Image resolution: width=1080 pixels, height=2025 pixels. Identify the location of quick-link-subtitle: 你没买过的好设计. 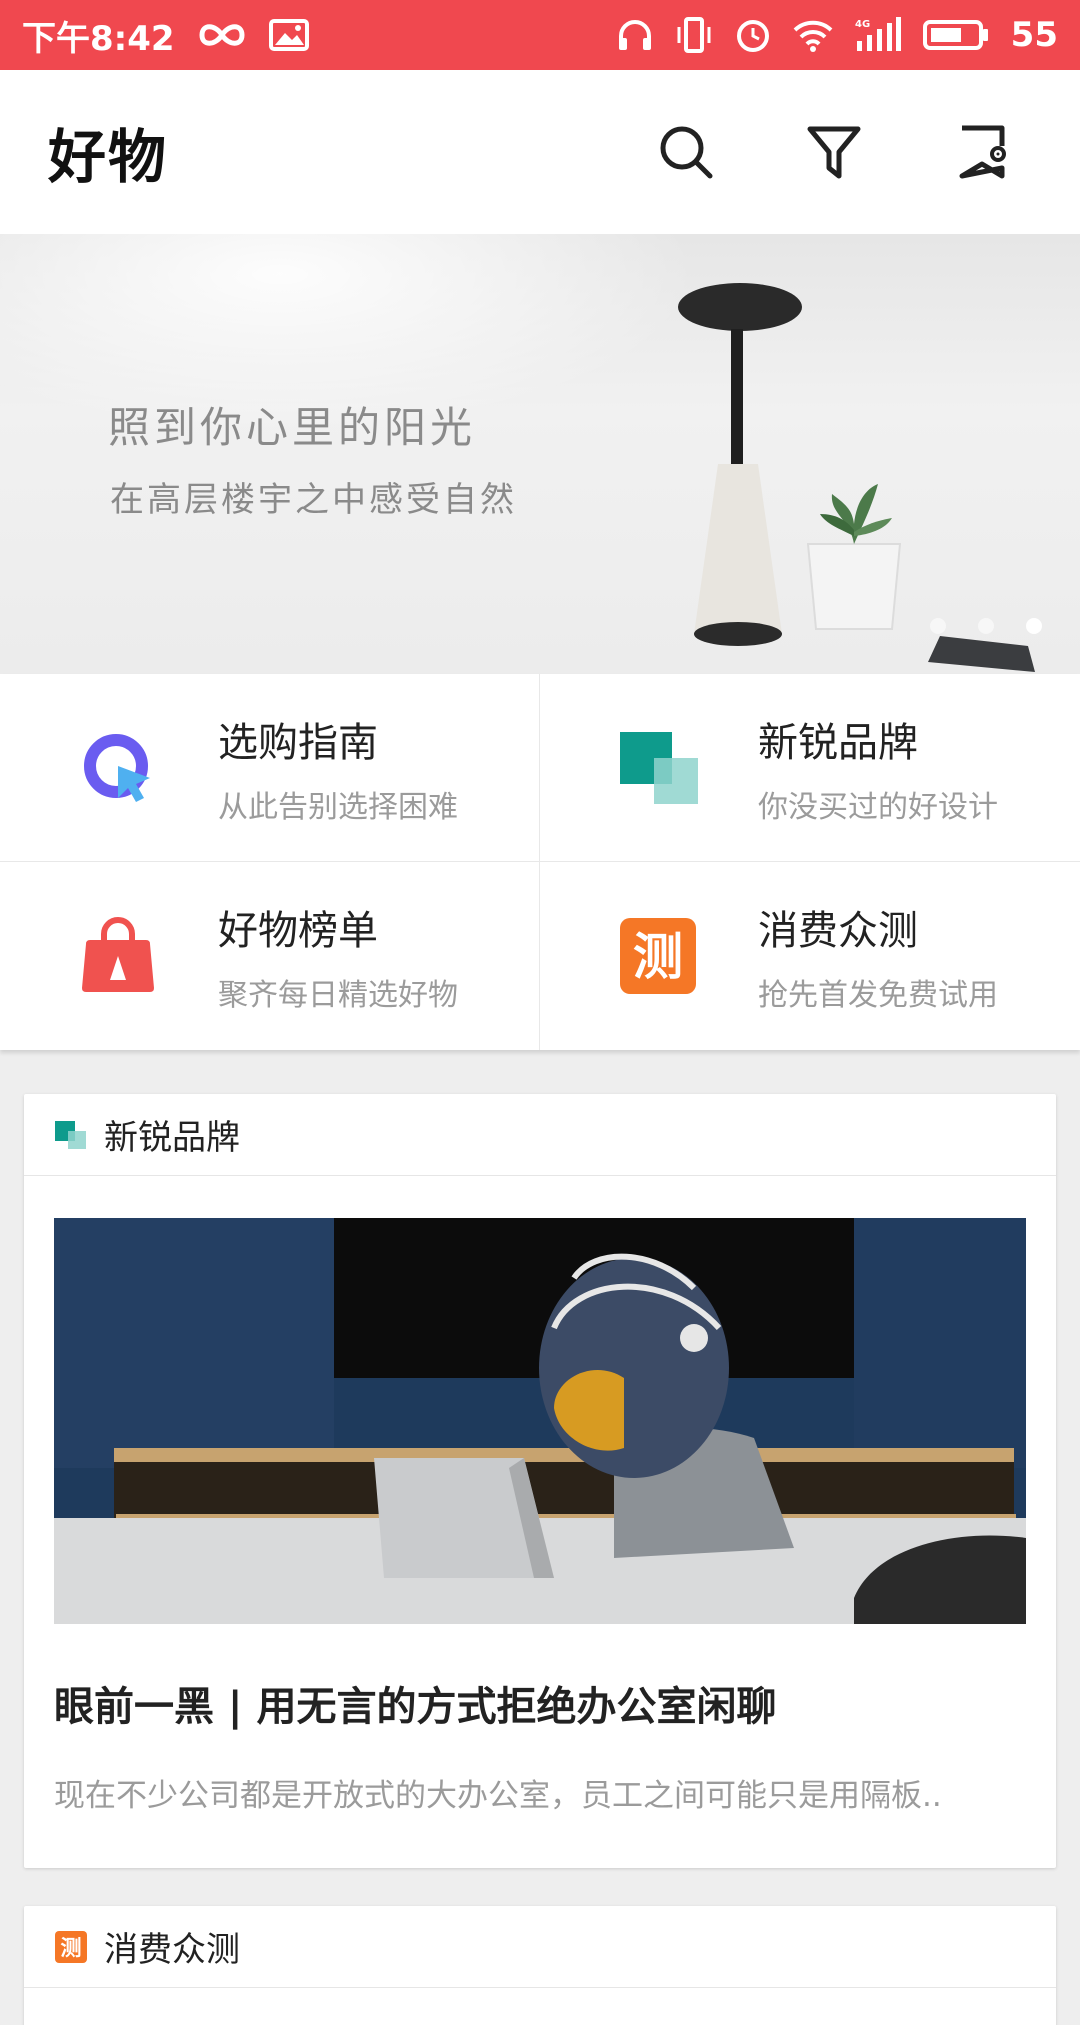
(878, 807).